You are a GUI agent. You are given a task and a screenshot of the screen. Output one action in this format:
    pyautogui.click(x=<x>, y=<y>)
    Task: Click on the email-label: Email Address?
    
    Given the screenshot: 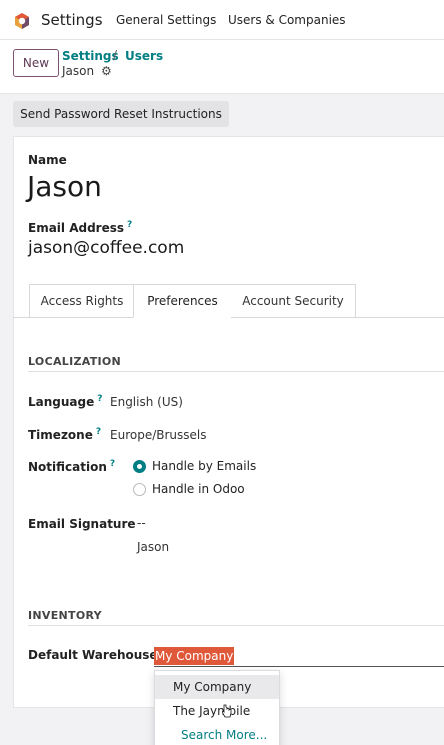 What is the action you would take?
    pyautogui.click(x=80, y=227)
    